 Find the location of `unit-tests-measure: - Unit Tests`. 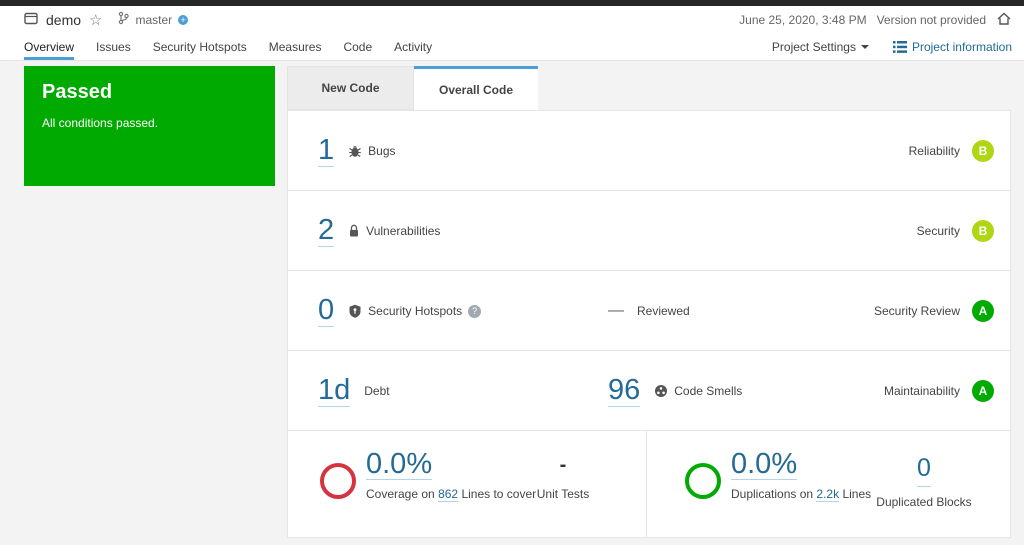

unit-tests-measure: - Unit Tests is located at coordinates (563, 476).